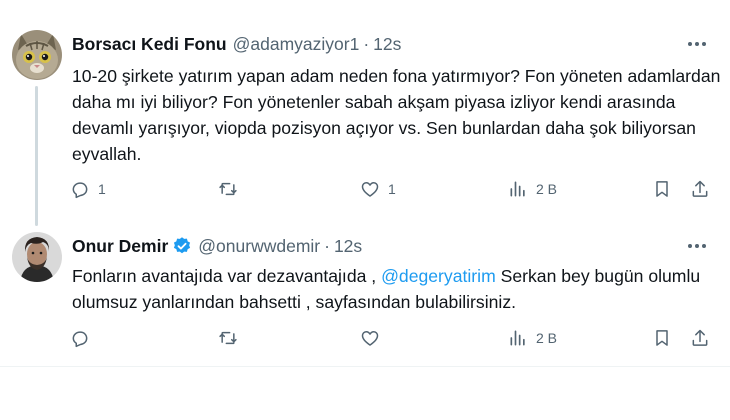 The height and width of the screenshot is (420, 730). I want to click on like-button, so click(374, 338).